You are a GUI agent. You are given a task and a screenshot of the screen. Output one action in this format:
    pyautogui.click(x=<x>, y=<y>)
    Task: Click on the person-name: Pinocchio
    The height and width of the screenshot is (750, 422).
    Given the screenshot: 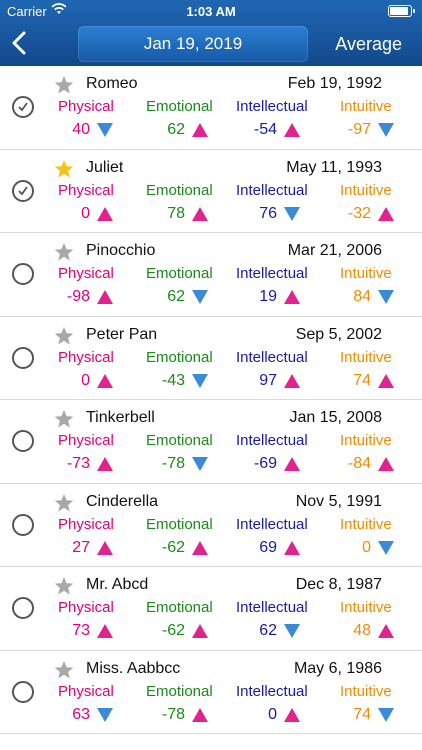 What is the action you would take?
    pyautogui.click(x=121, y=250)
    